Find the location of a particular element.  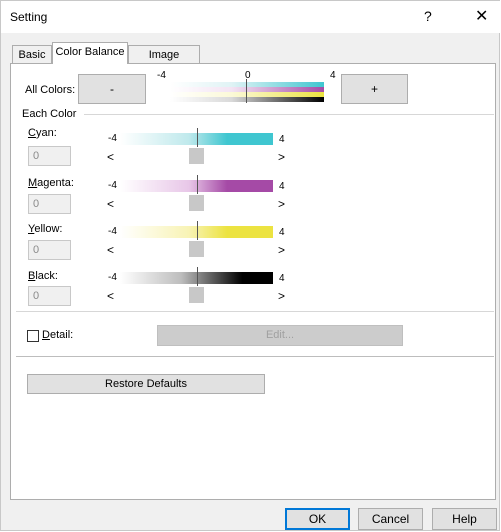

detail-checkbox is located at coordinates (33, 336).